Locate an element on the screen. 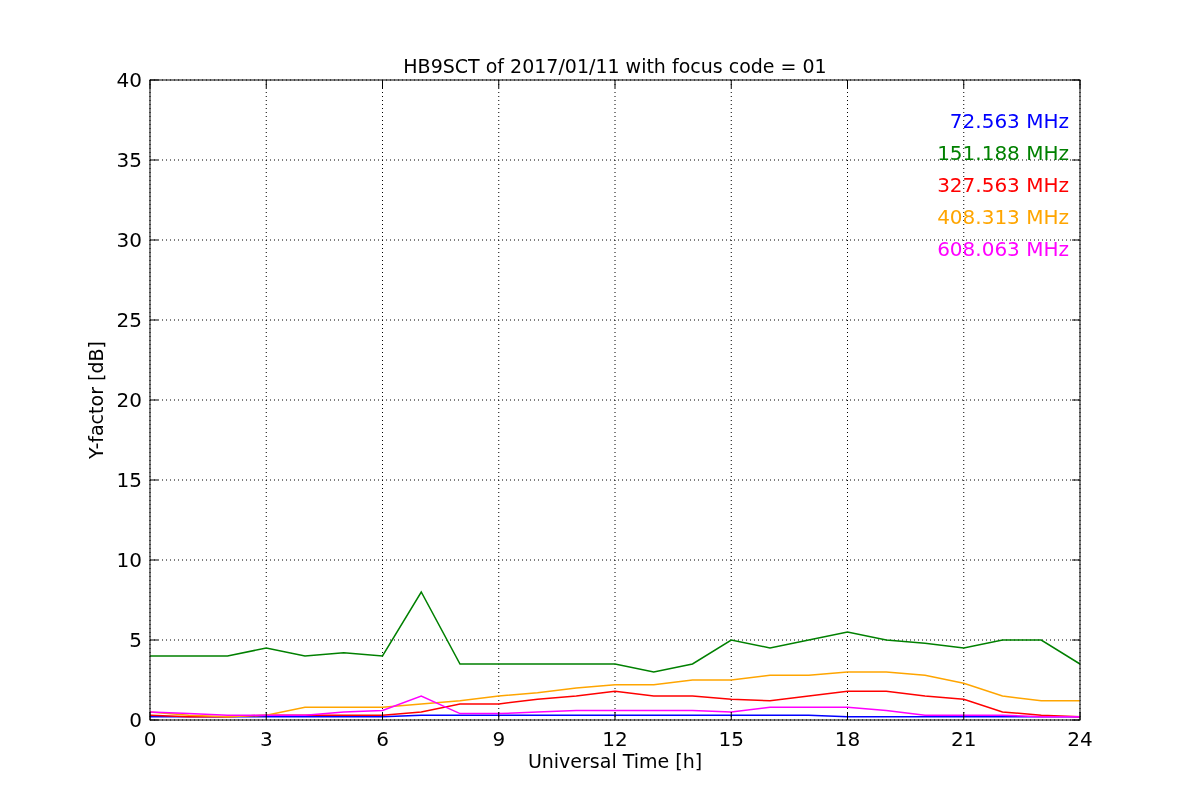 This screenshot has height=800, width=1200. y-tick-label: 10 is located at coordinates (129, 560).